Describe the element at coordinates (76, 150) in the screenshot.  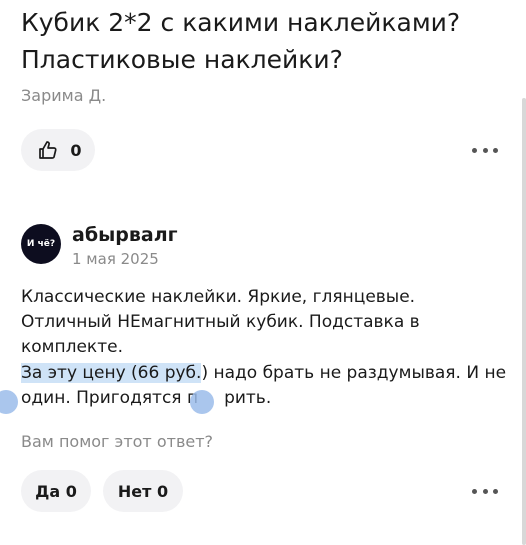
I see `like-count: 0` at that location.